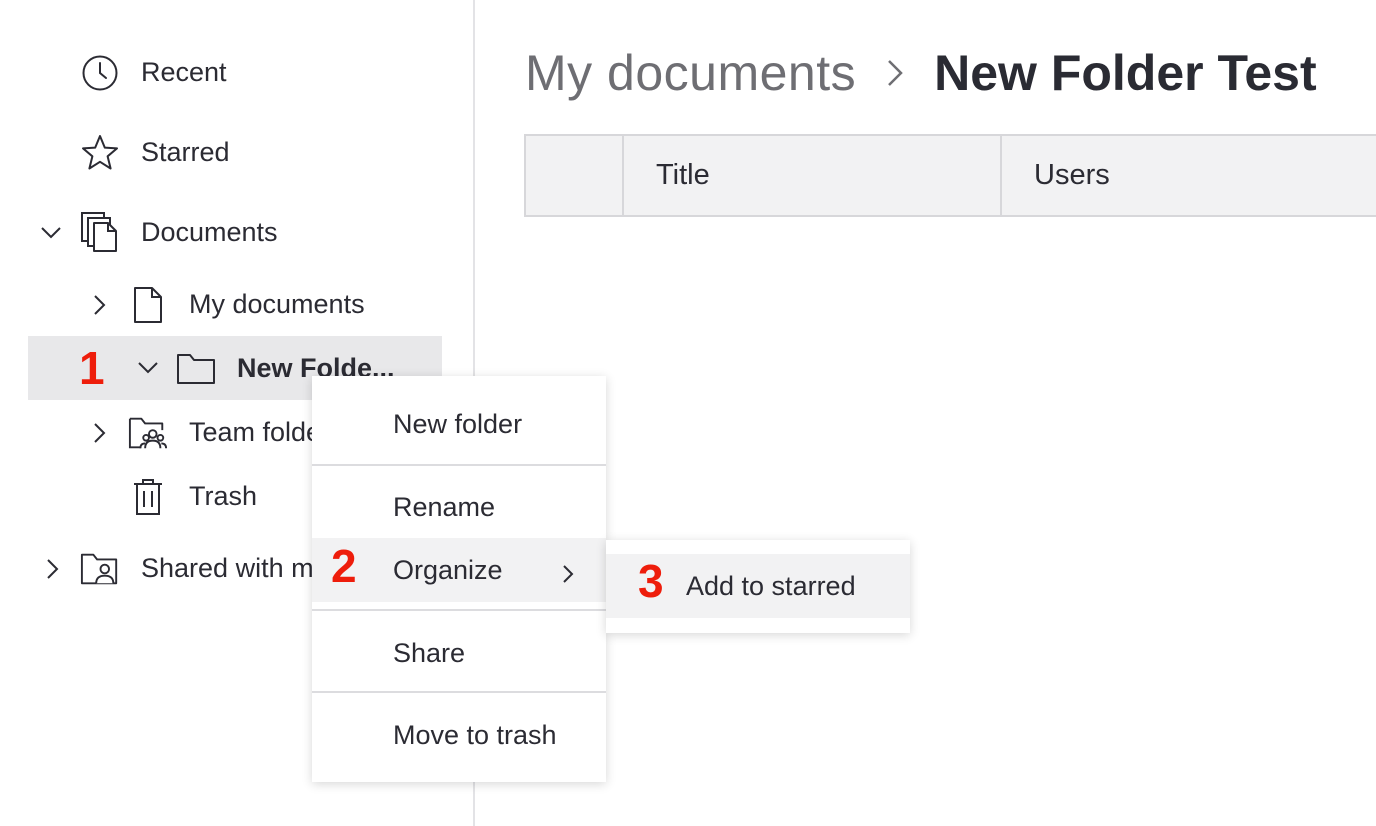 Image resolution: width=1376 pixels, height=826 pixels. What do you see at coordinates (235, 568) in the screenshot?
I see `sidebar-item-label: Shared with me` at bounding box center [235, 568].